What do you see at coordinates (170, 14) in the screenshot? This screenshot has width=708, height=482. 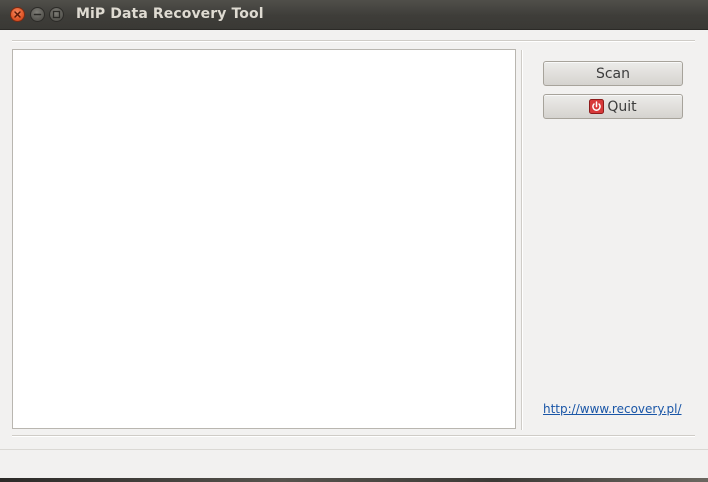 I see `window-title: MiP Data Recovery Tool` at bounding box center [170, 14].